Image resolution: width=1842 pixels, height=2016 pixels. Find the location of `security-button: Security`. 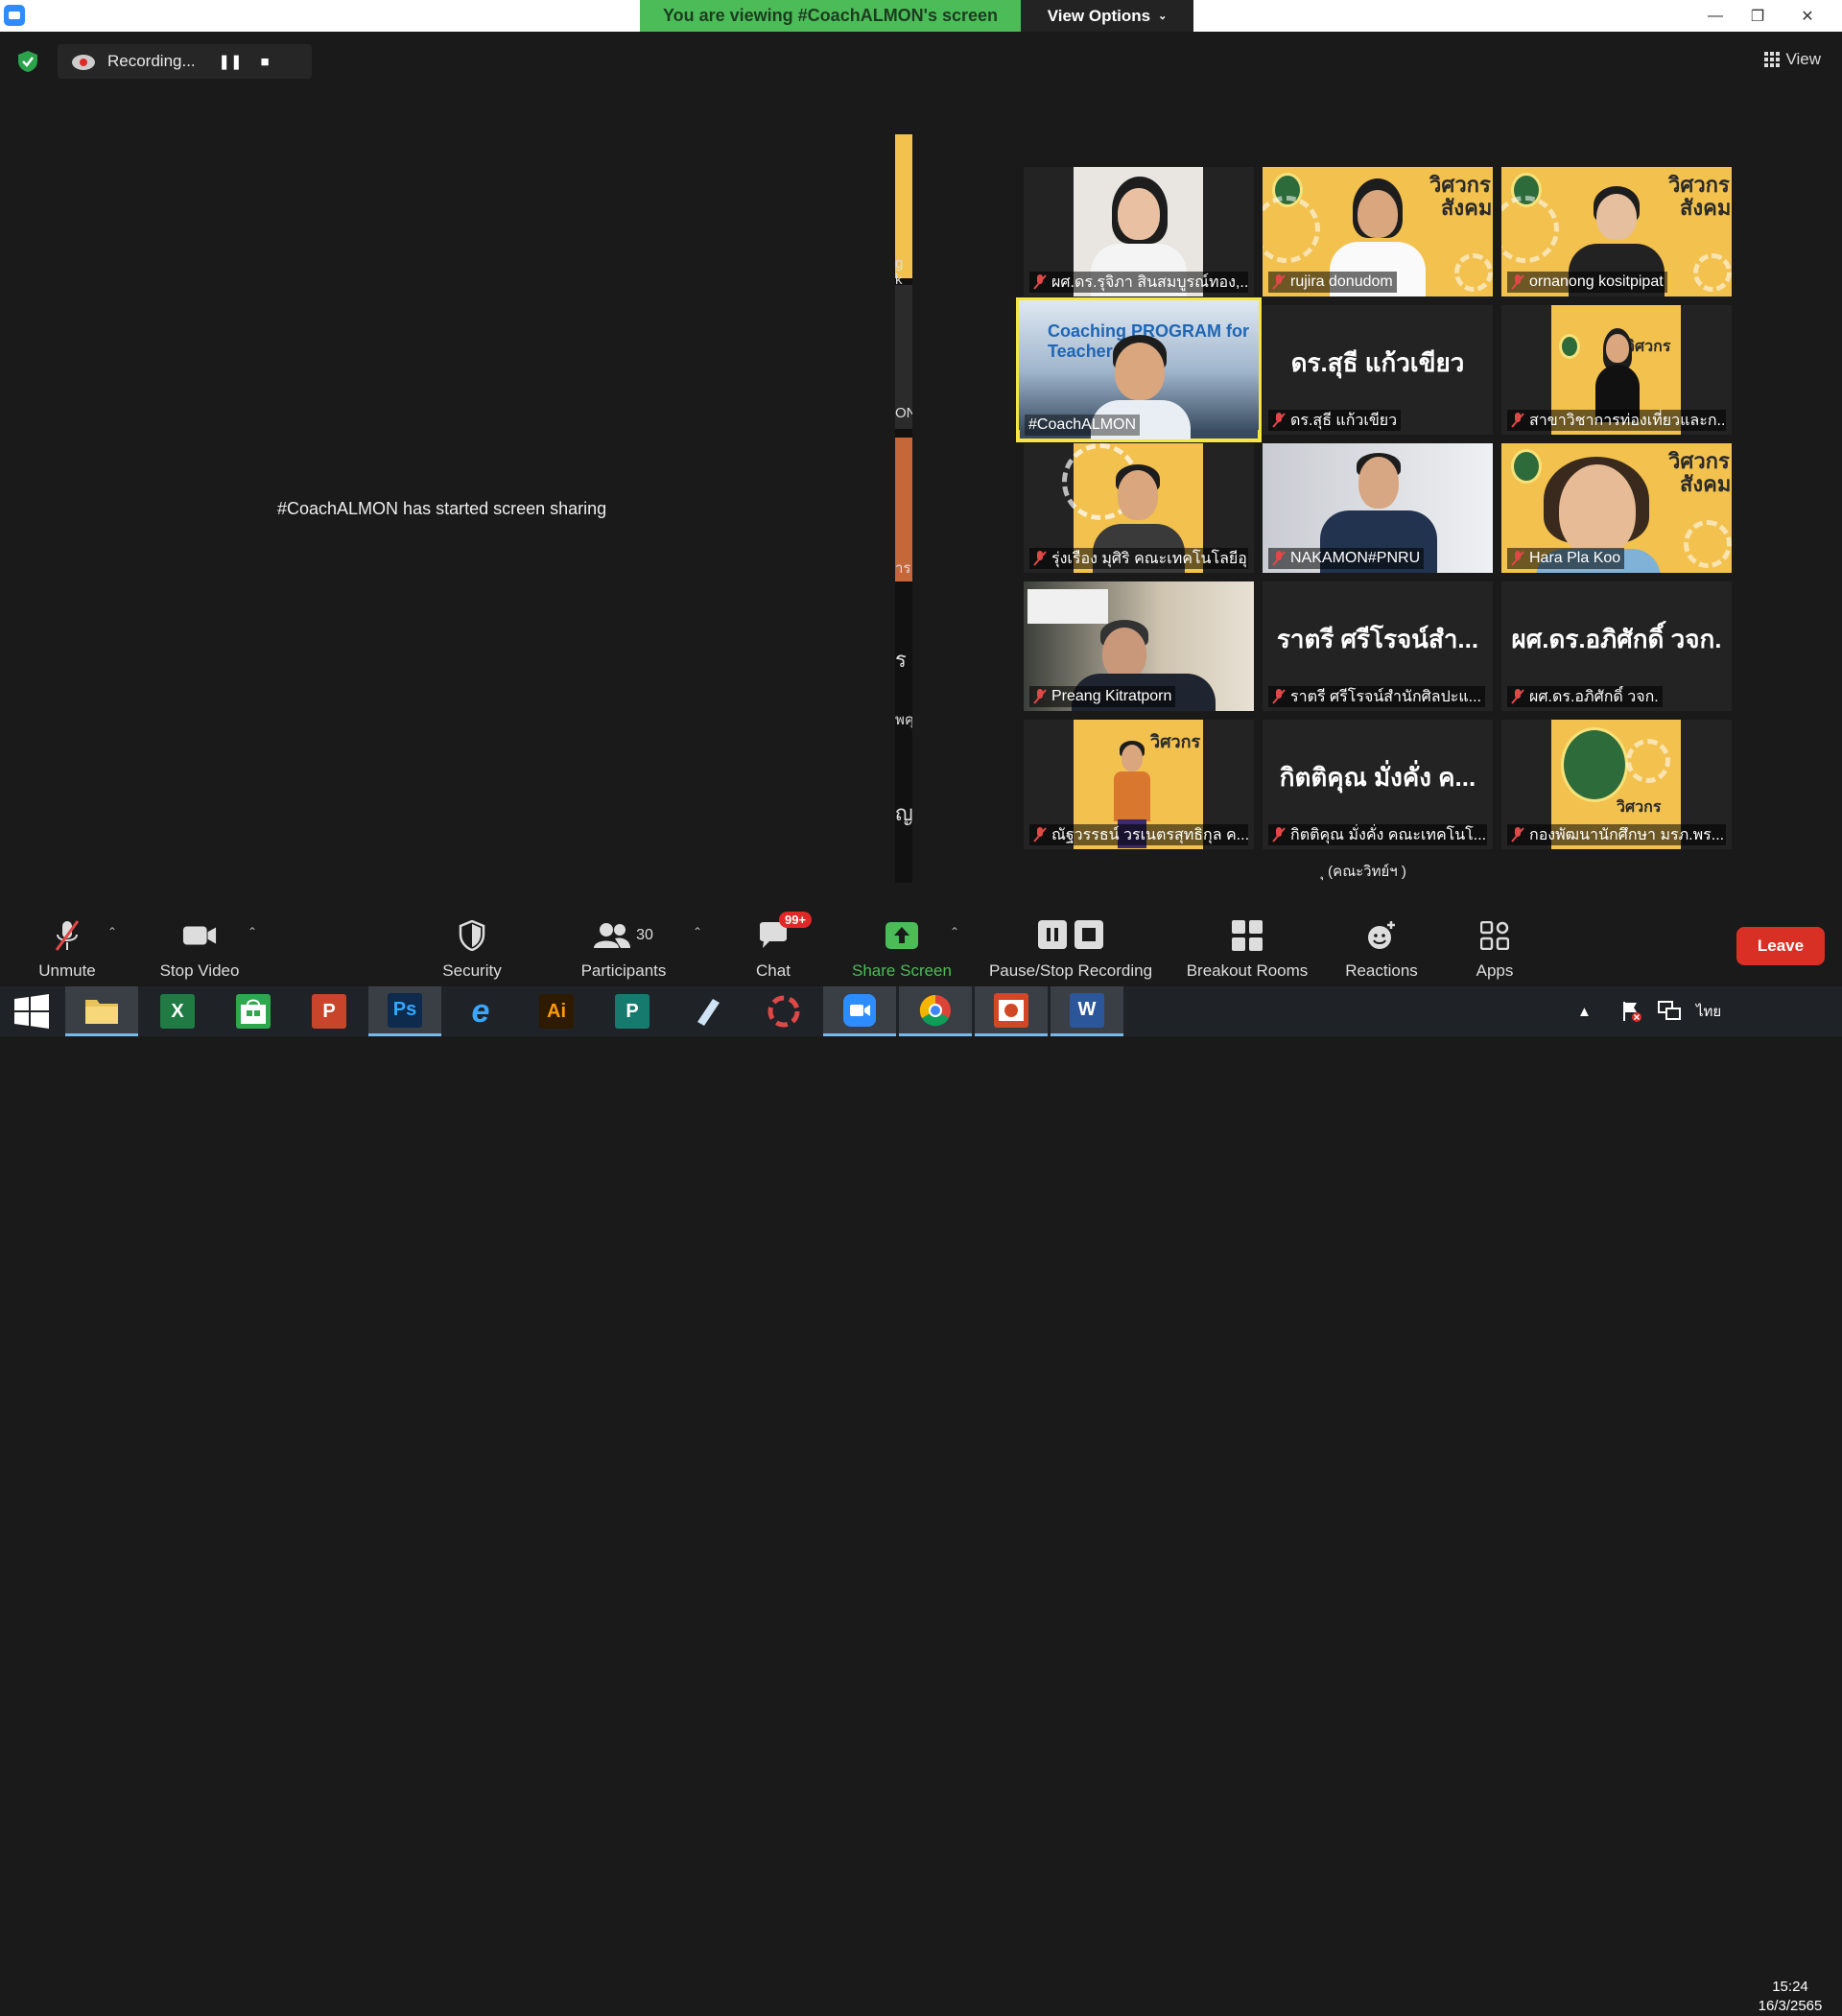

security-button: Security is located at coordinates (472, 949).